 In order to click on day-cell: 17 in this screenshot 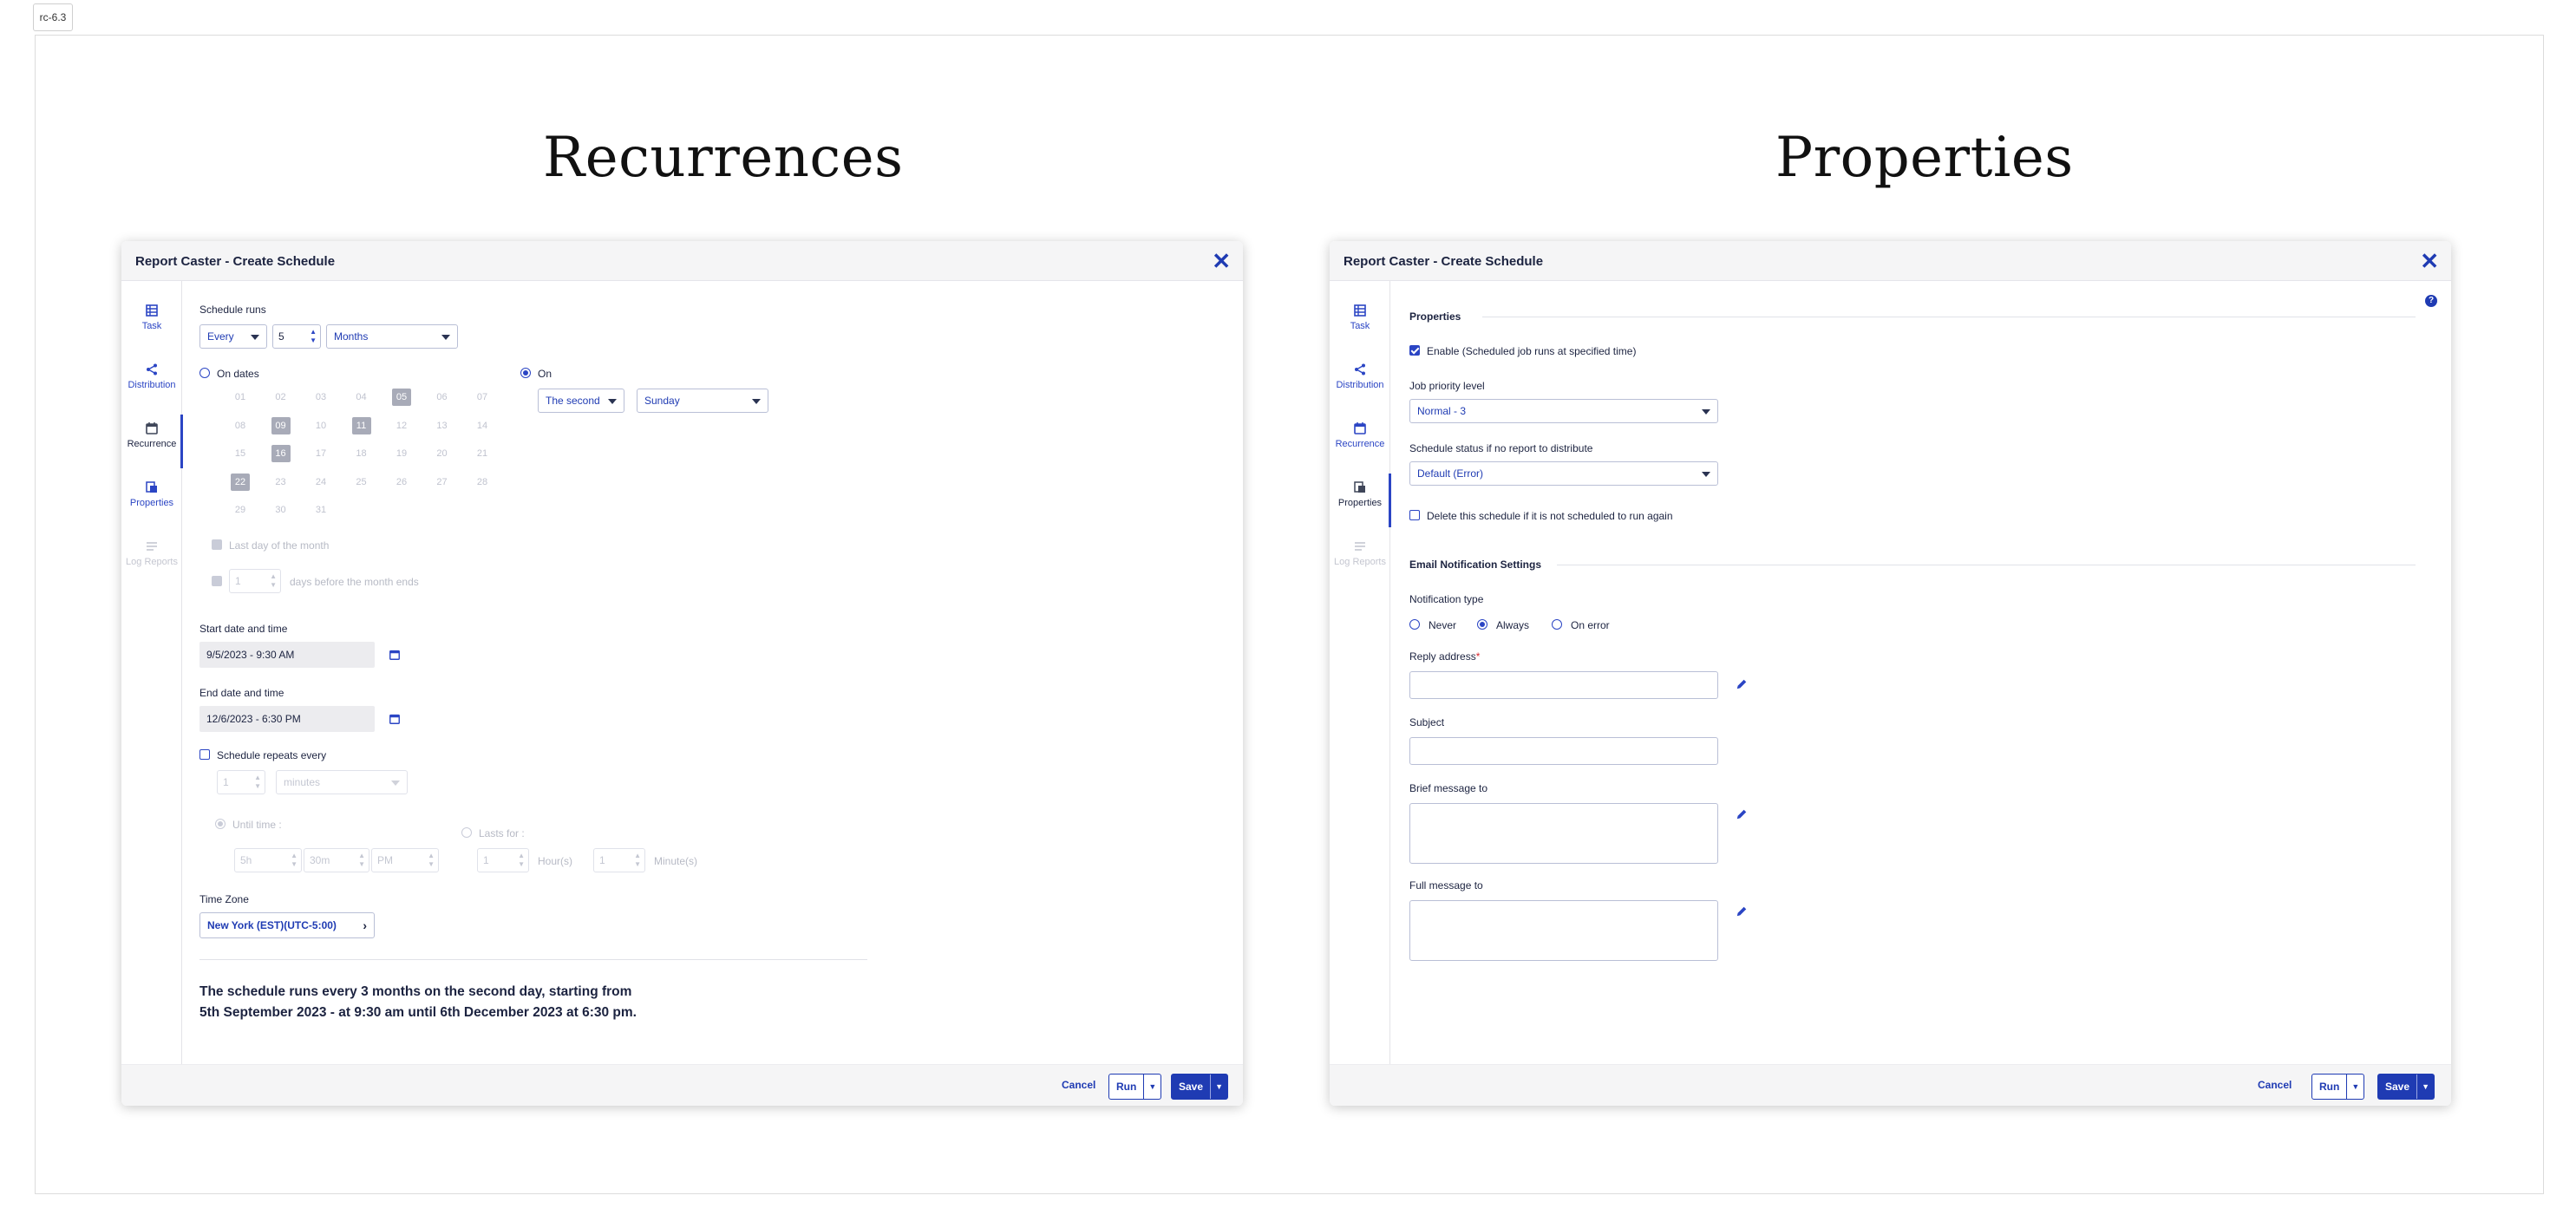, I will do `click(320, 453)`.